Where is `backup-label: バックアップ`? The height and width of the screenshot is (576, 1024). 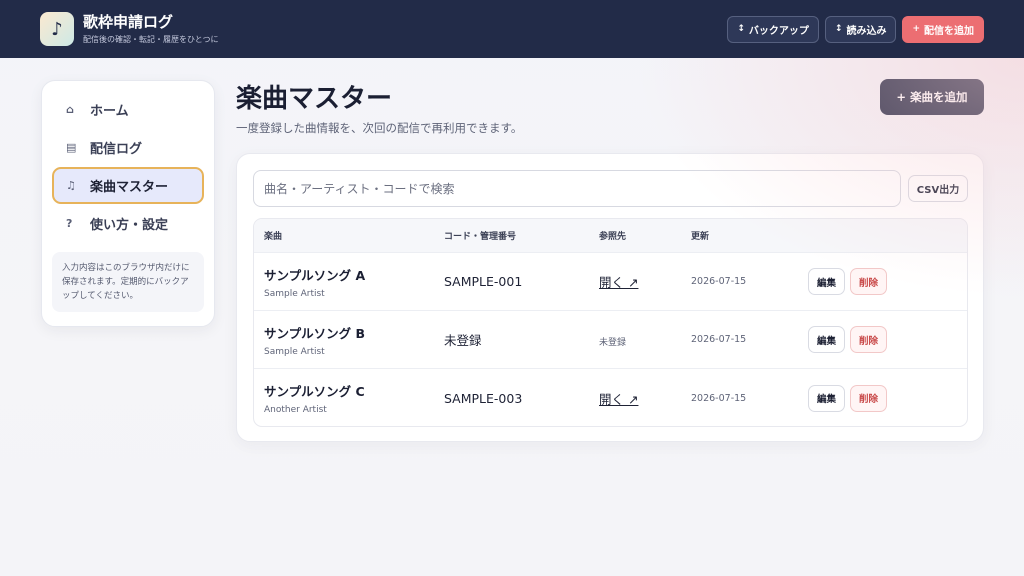
backup-label: バックアップ is located at coordinates (778, 31).